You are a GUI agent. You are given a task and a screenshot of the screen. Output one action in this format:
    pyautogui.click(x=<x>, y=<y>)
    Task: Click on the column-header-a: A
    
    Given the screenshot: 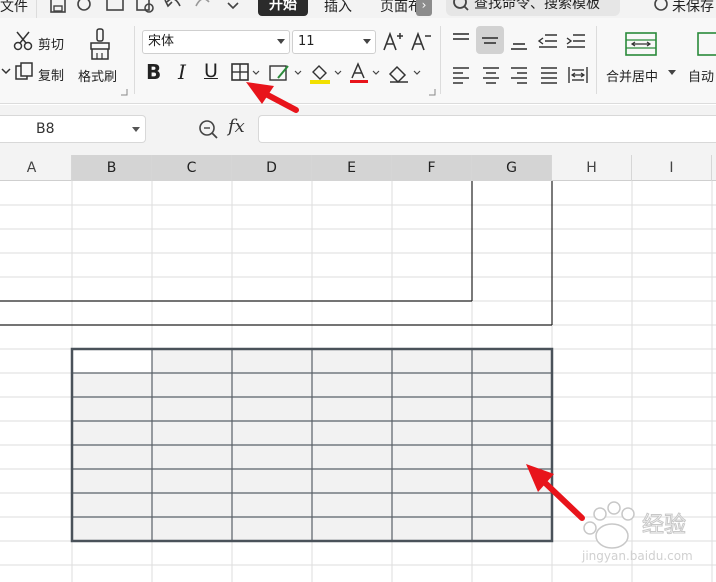 What is the action you would take?
    pyautogui.click(x=36, y=168)
    